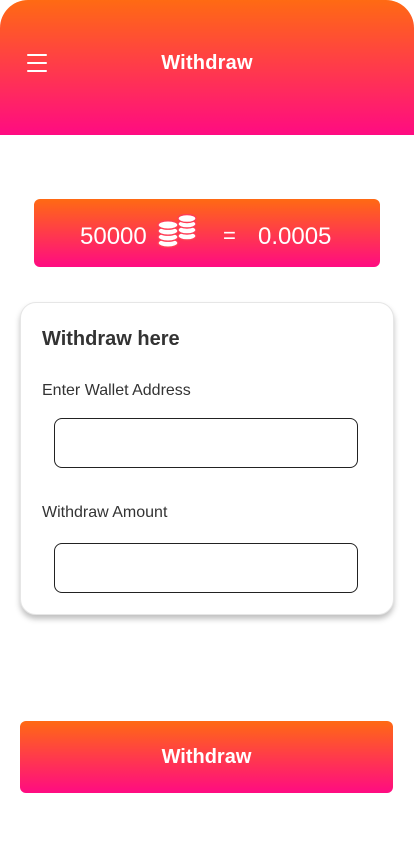 This screenshot has width=414, height=851. I want to click on wallet-address-input, so click(206, 443).